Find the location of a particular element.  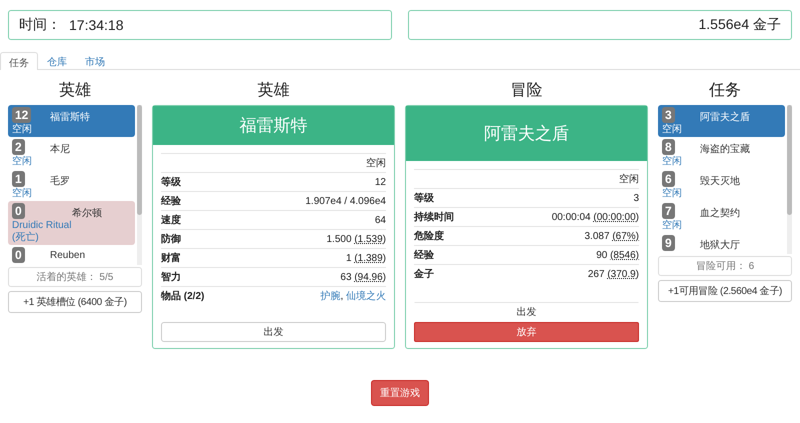

time-value: 17:34:18 is located at coordinates (96, 25).